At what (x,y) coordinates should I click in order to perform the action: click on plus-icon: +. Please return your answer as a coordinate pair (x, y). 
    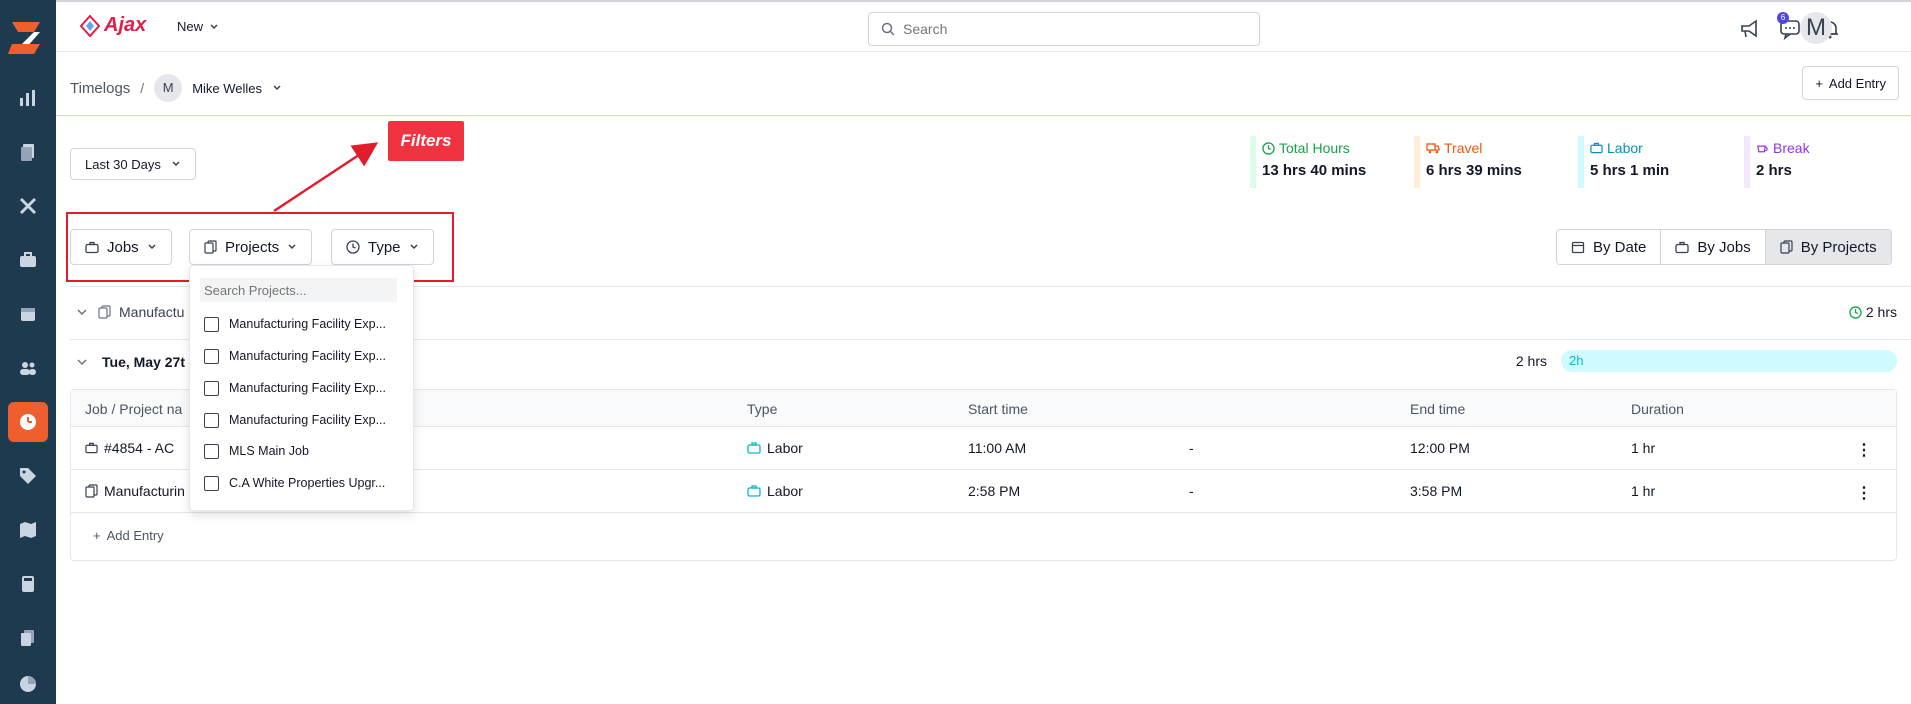
    Looking at the image, I should click on (97, 535).